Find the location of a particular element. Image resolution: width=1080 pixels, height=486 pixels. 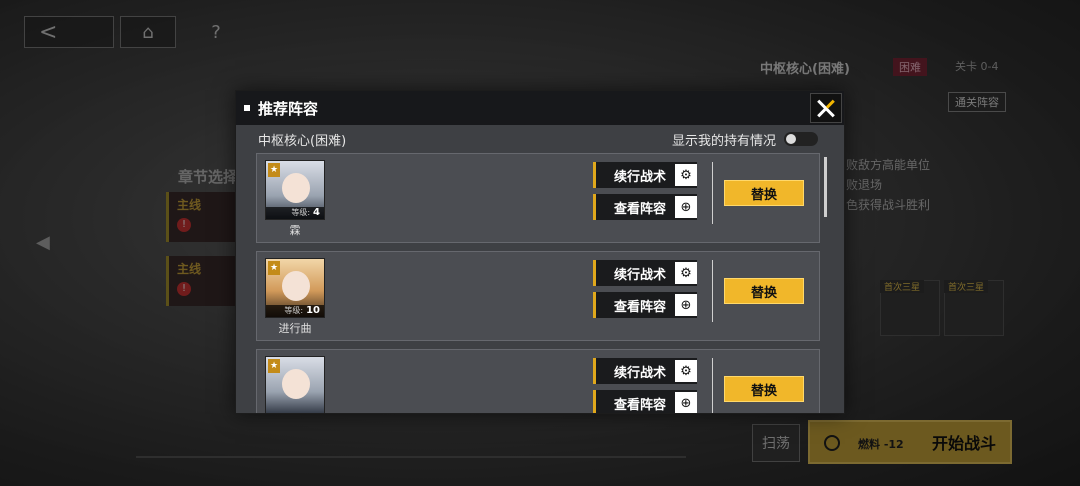

character-name: 霖 is located at coordinates (295, 230).